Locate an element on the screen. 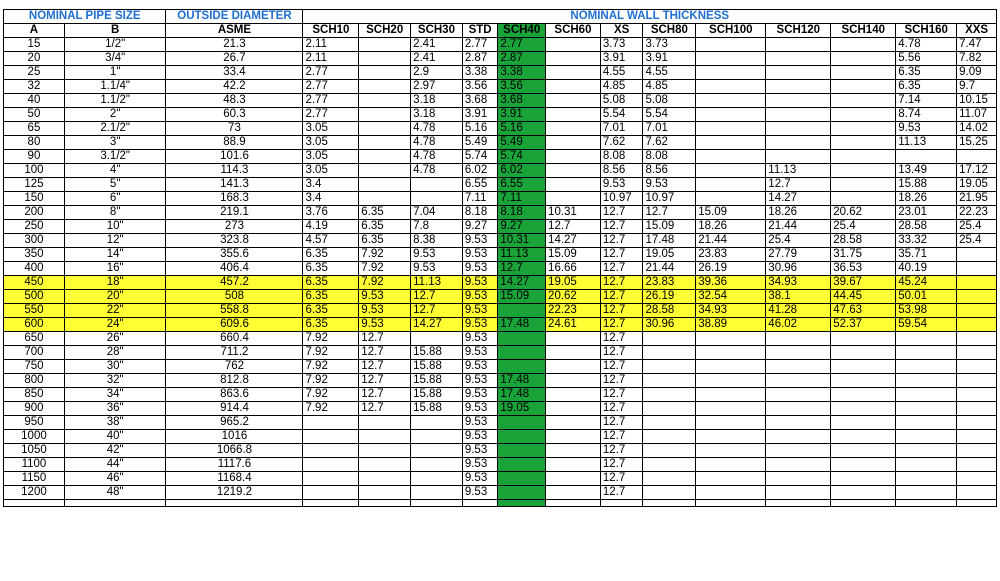 Image resolution: width=1000 pixels, height=581 pixels. header-outside-diameter: OUTSIDE DIAMETER is located at coordinates (234, 16).